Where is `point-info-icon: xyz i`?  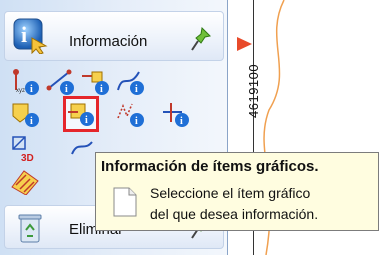 point-info-icon: xyz i is located at coordinates (26, 82).